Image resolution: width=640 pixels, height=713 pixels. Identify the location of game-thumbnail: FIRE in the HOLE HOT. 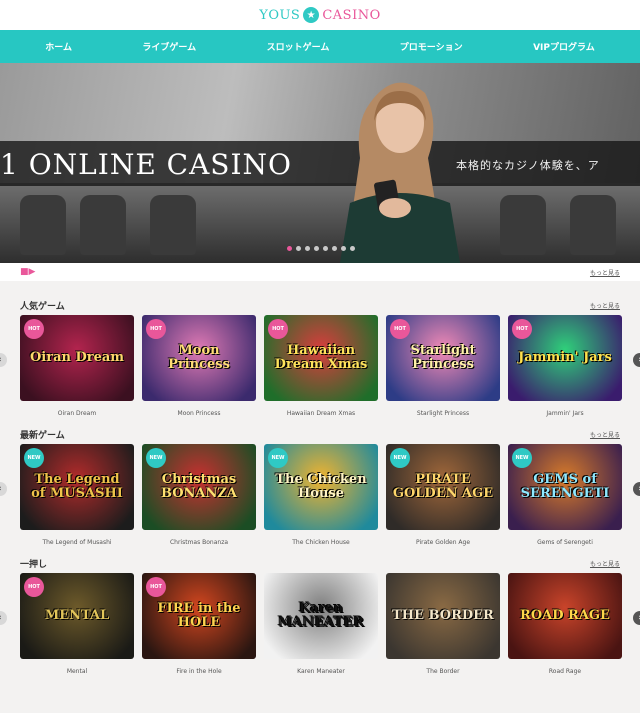
(199, 616).